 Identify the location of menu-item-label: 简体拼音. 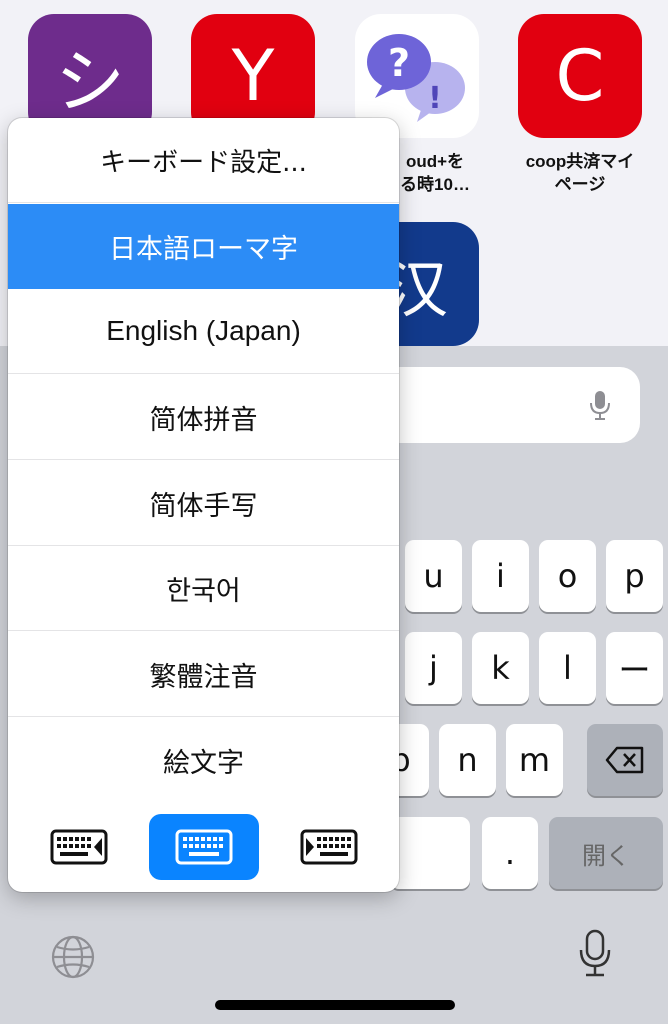
(203, 420).